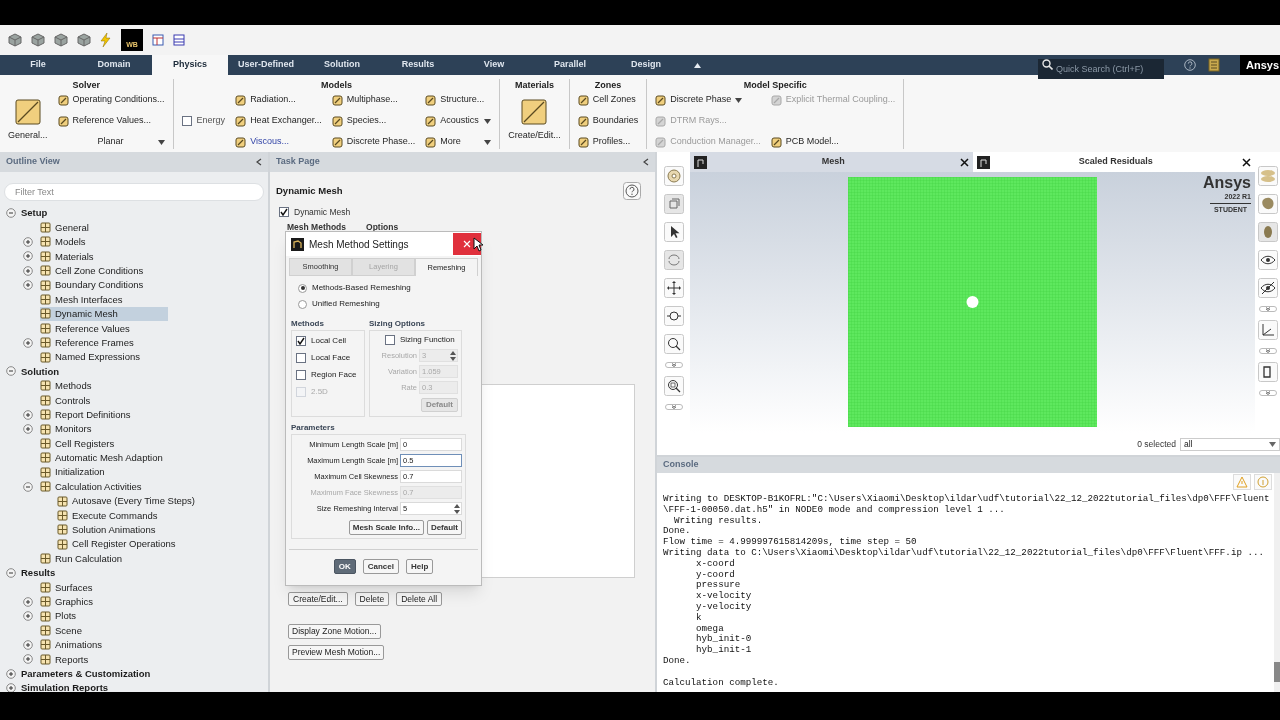 The width and height of the screenshot is (1280, 720). What do you see at coordinates (418, 65) in the screenshot?
I see `menu-tab: Results` at bounding box center [418, 65].